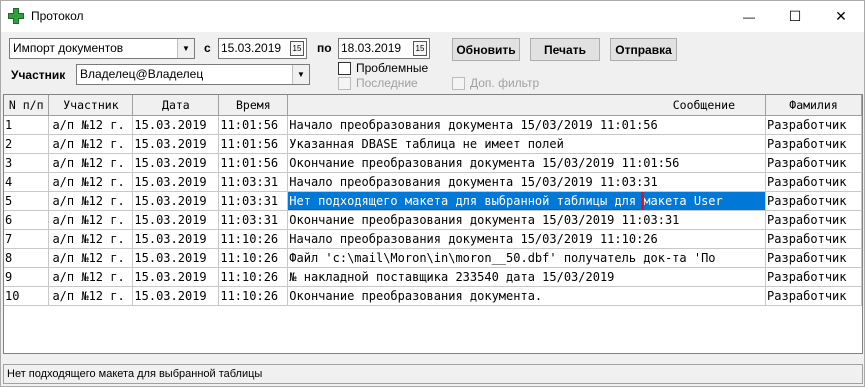 This screenshot has width=865, height=387. What do you see at coordinates (27, 277) in the screenshot?
I see `cell-n: 9` at bounding box center [27, 277].